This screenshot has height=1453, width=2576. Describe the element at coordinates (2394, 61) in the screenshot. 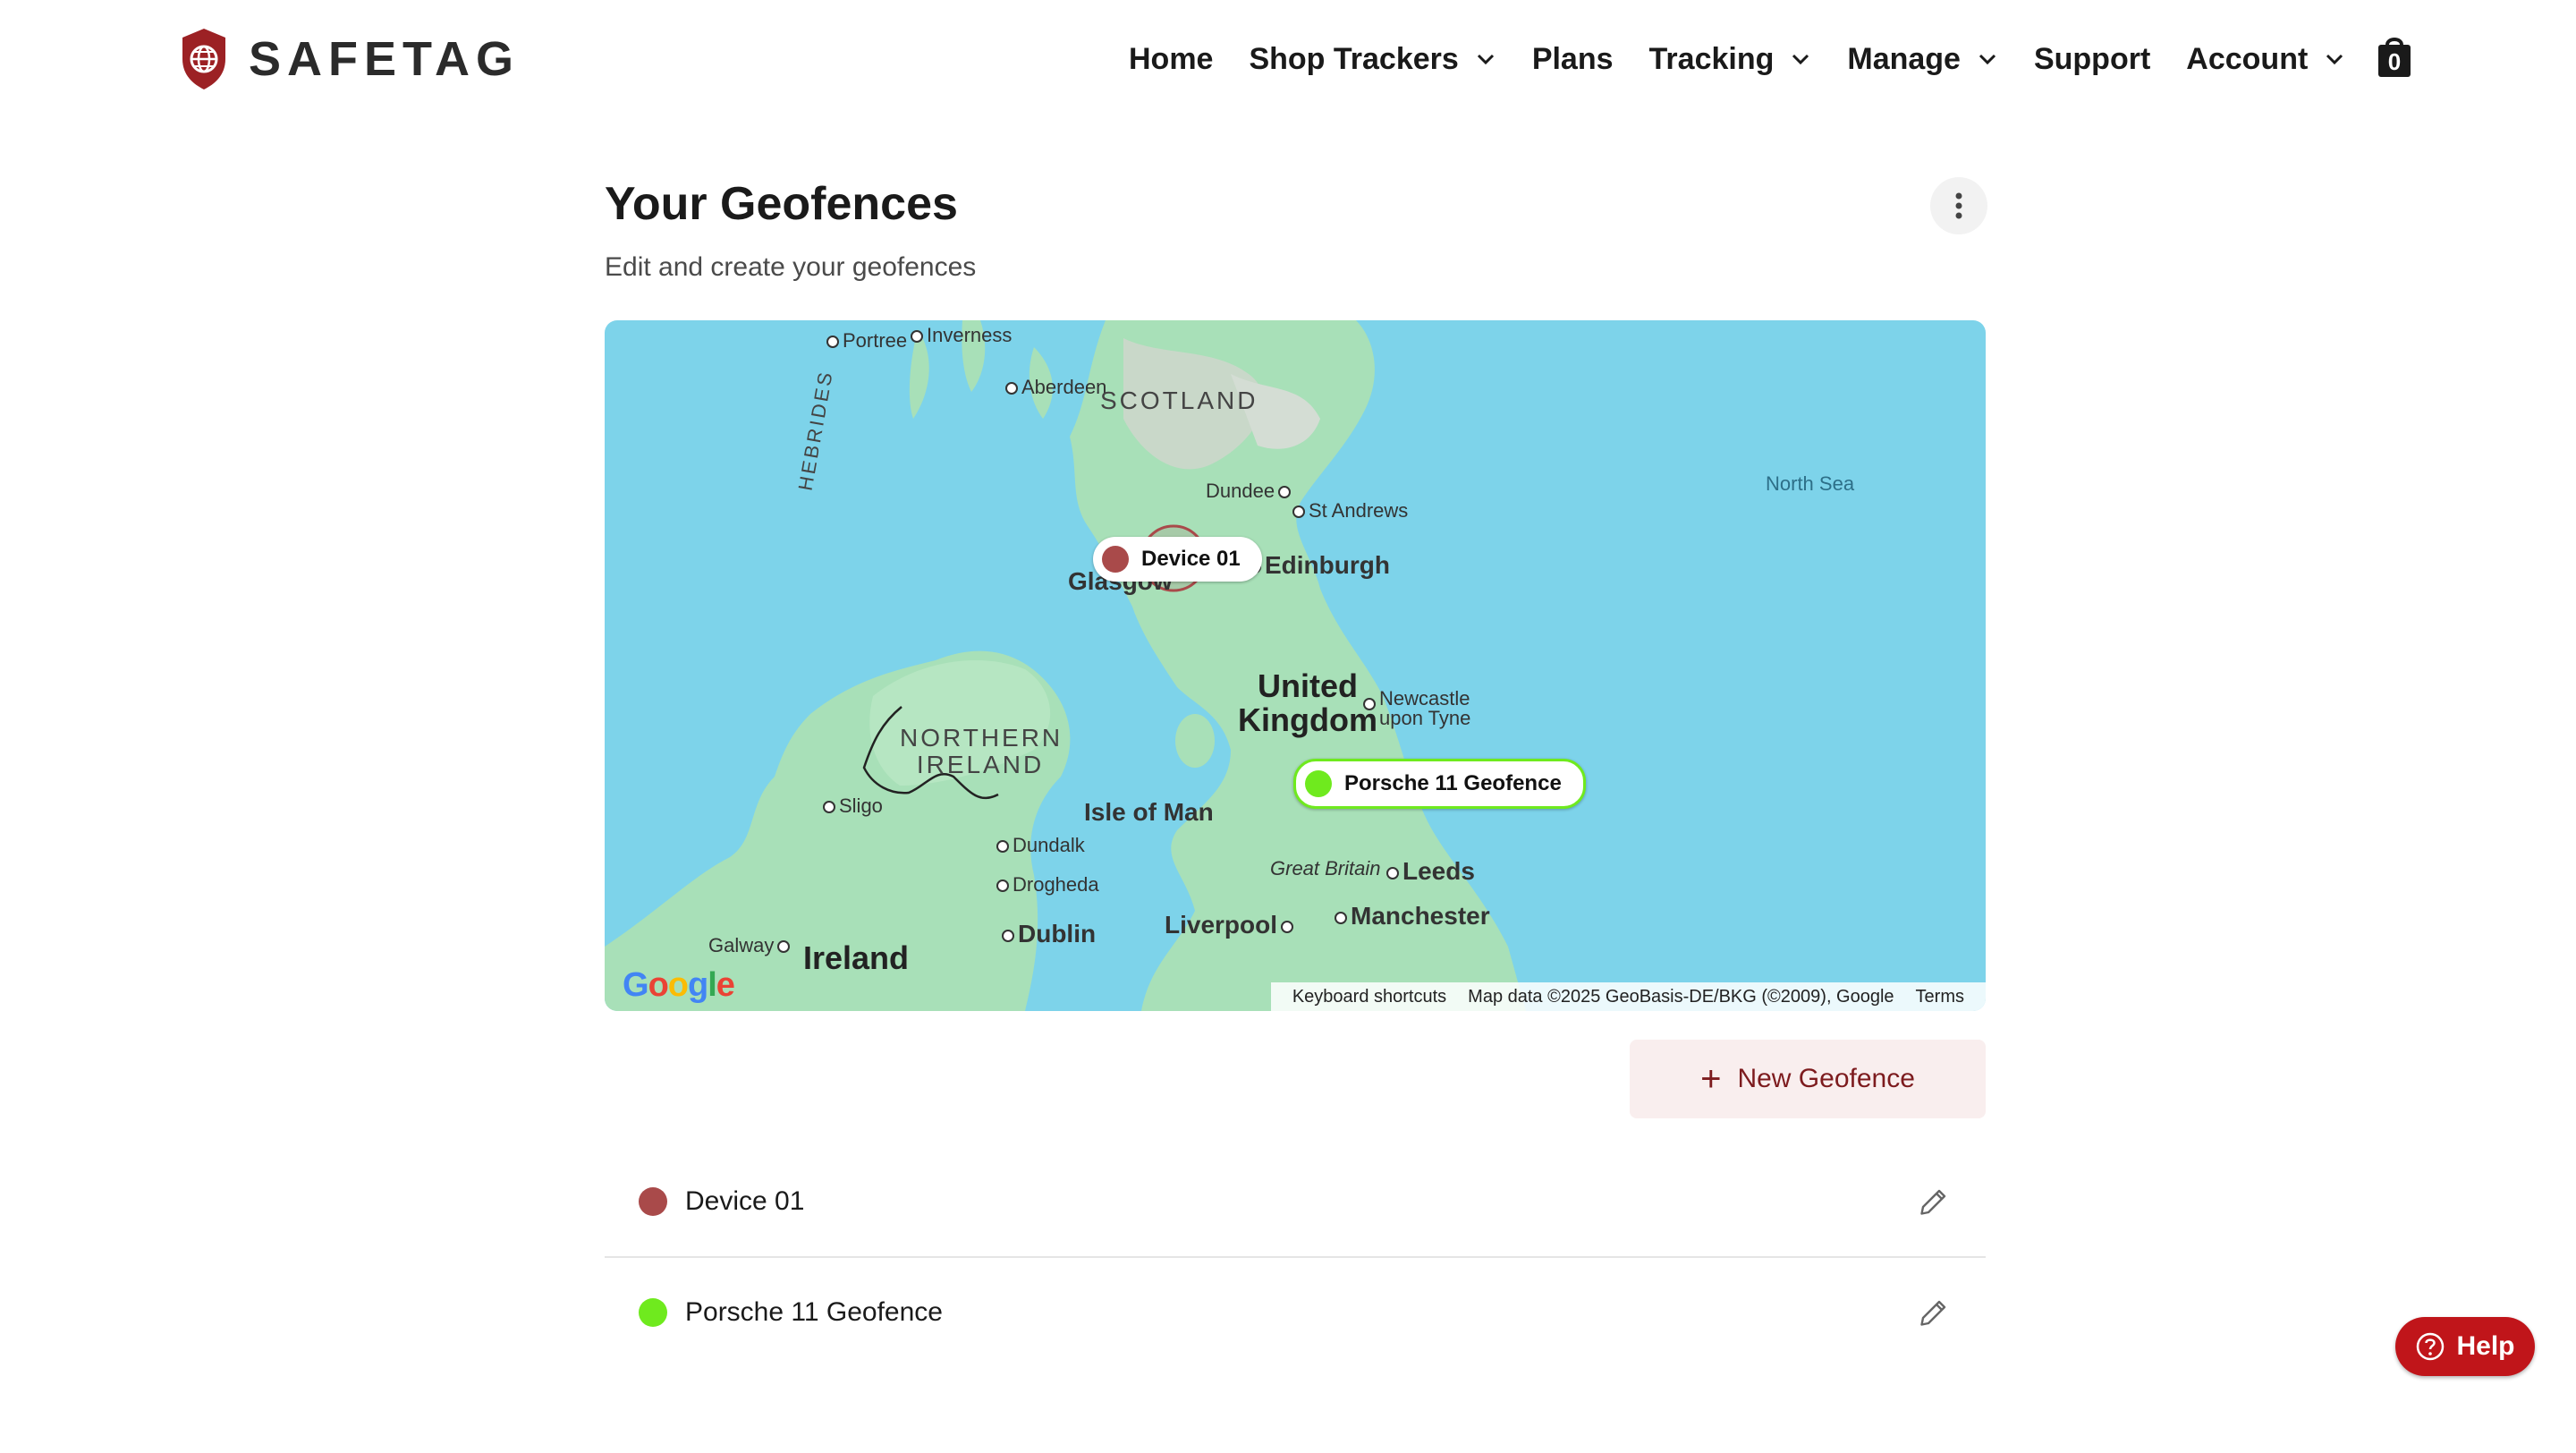

I see `cart-count: 0` at that location.